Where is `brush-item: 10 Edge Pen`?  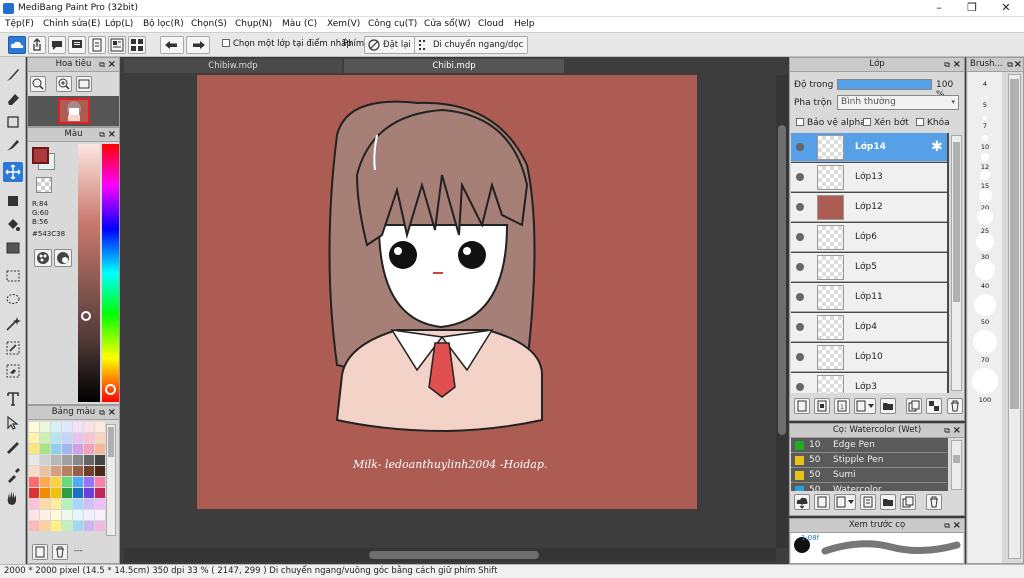
brush-item: 10 Edge Pen is located at coordinates (869, 445).